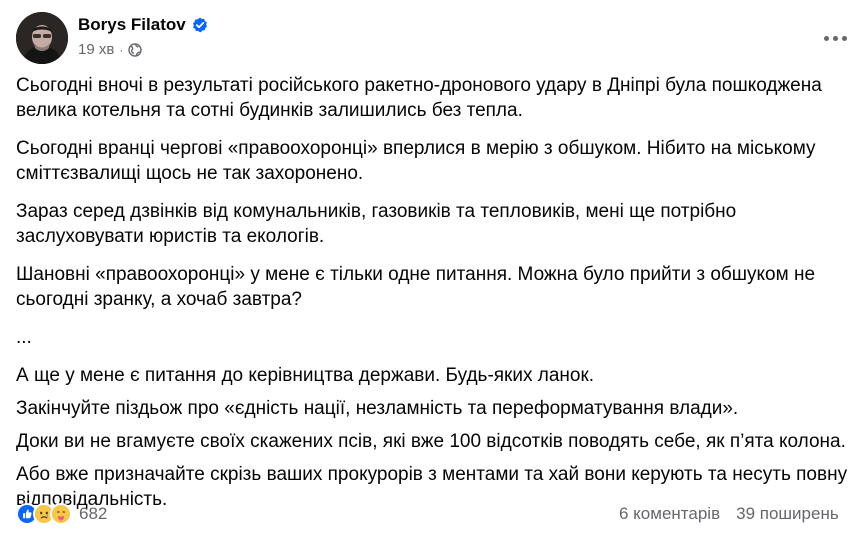 The image size is (865, 539). I want to click on reactions-count: 682, so click(93, 514).